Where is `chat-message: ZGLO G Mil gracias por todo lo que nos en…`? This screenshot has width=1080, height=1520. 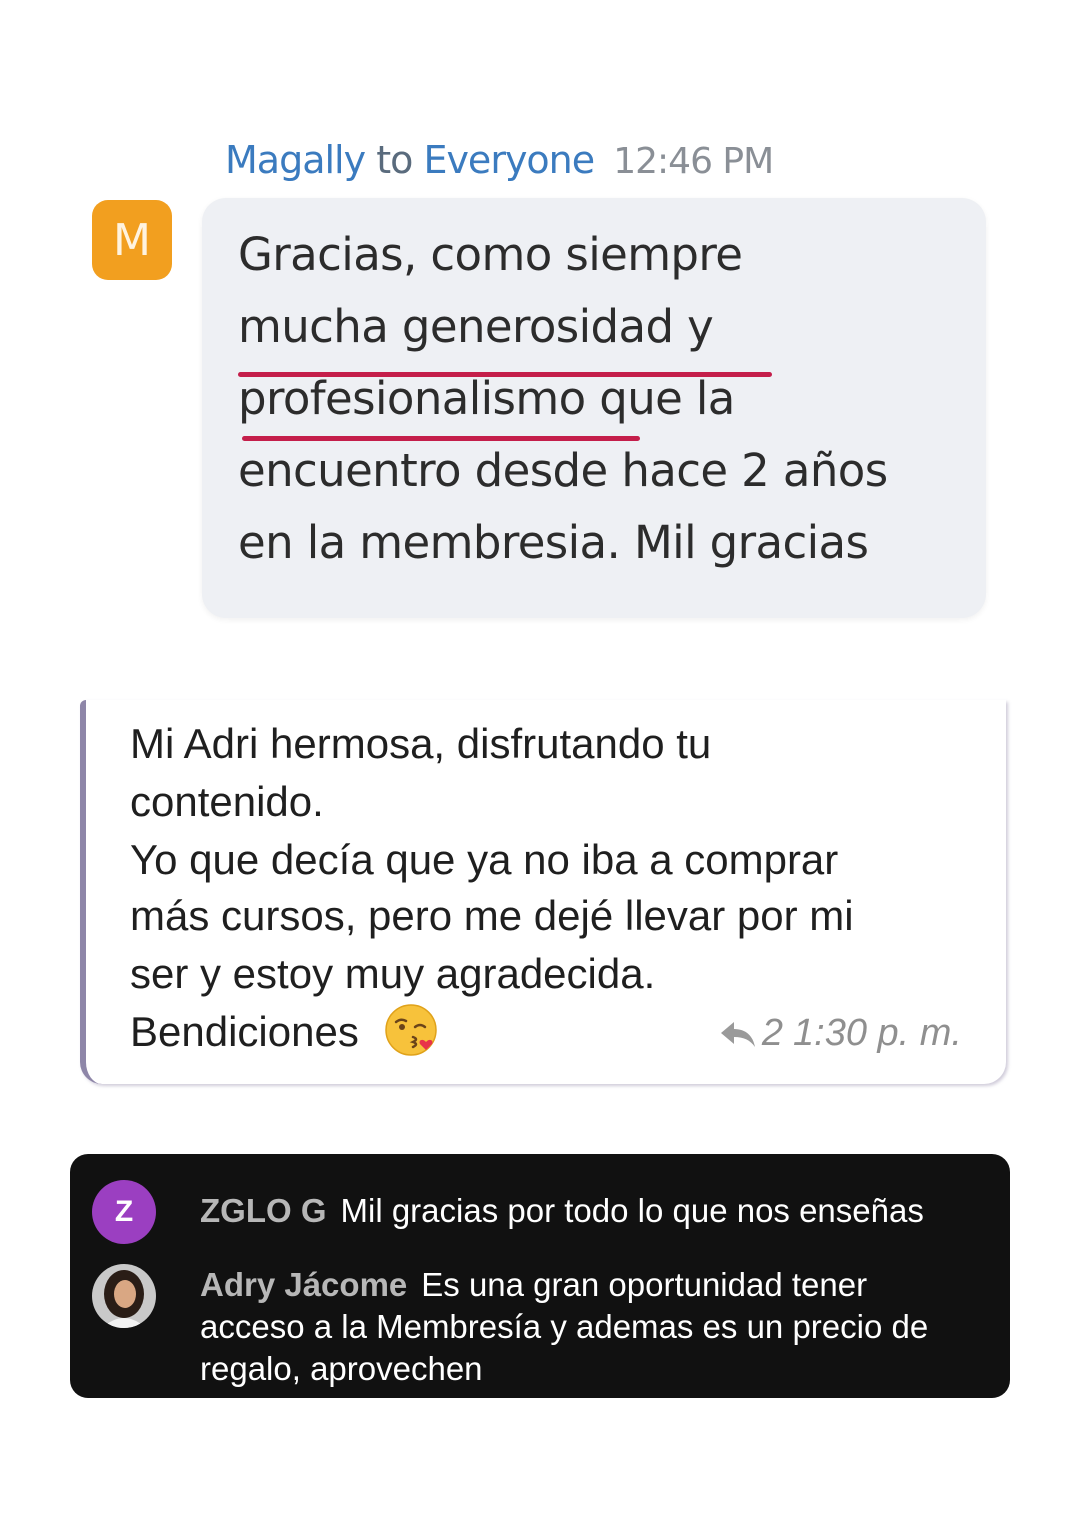
chat-message: ZGLO G Mil gracias por todo lo que nos en… is located at coordinates (562, 1211).